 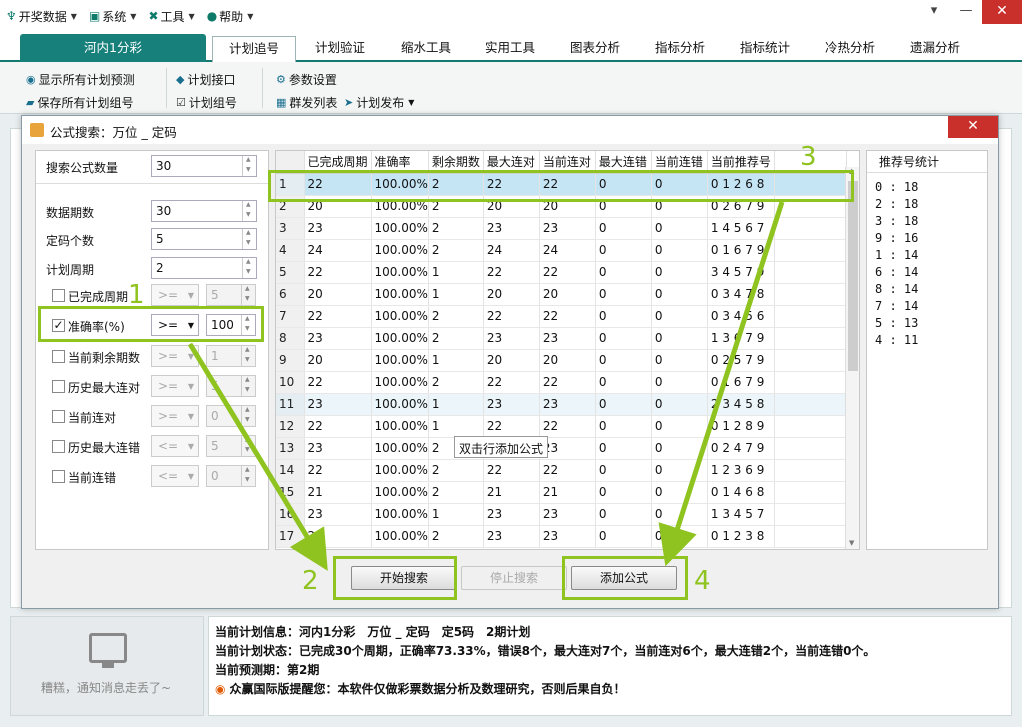 I want to click on table-cell: 24, so click(x=567, y=250).